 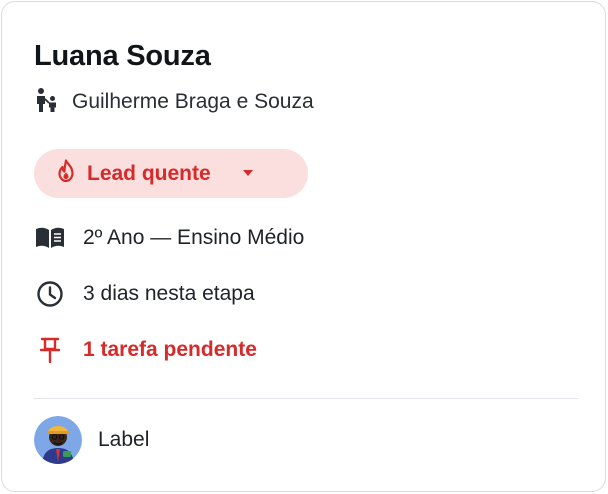 I want to click on assignee-row: Label, so click(x=91, y=440).